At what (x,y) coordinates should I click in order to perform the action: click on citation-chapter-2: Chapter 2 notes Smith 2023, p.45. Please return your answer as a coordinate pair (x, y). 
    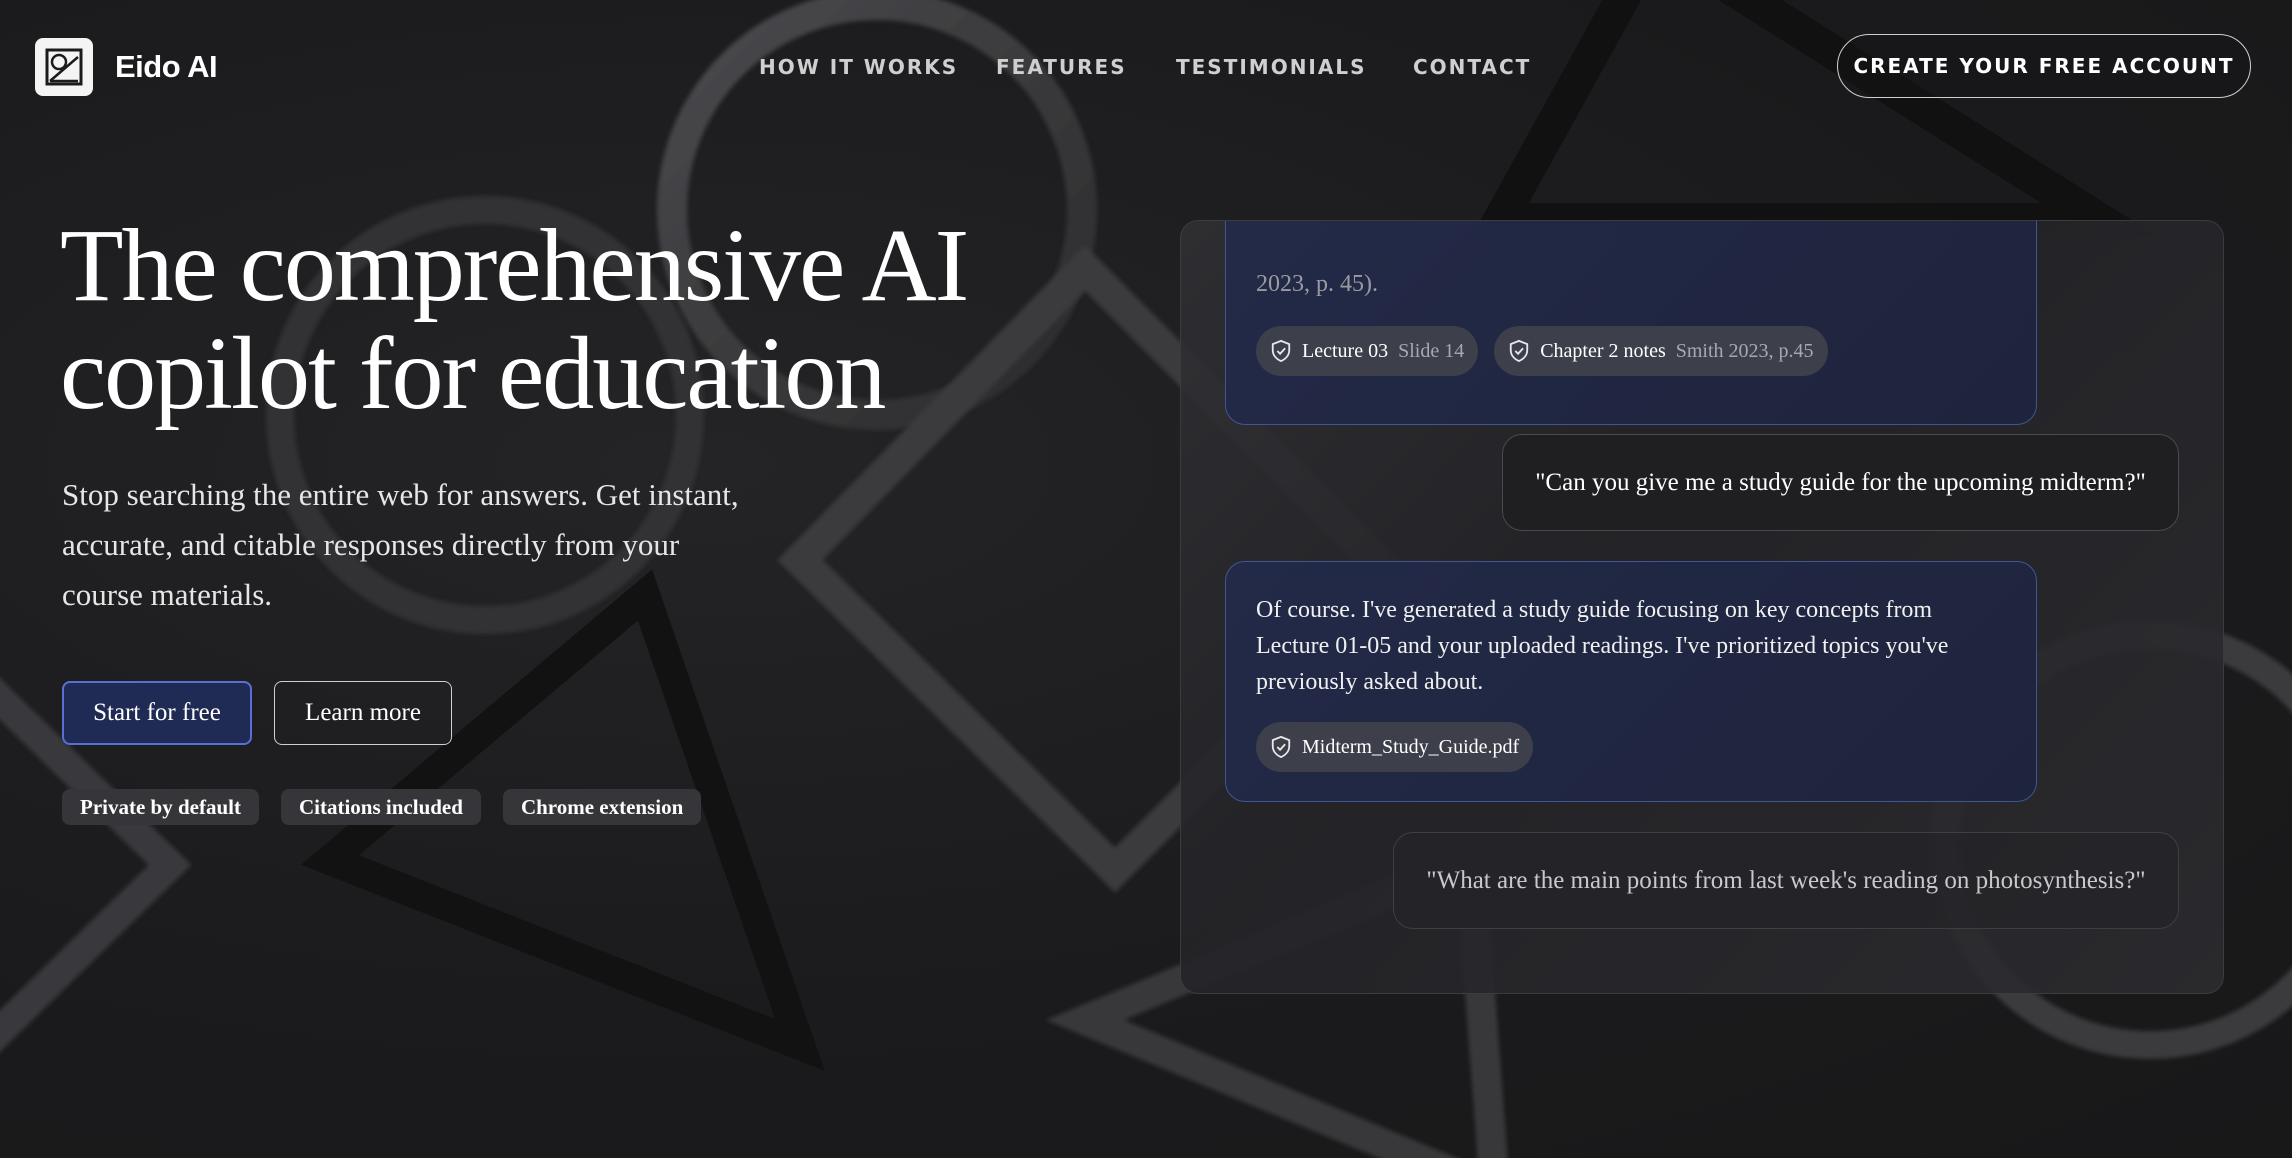
    Looking at the image, I should click on (1661, 351).